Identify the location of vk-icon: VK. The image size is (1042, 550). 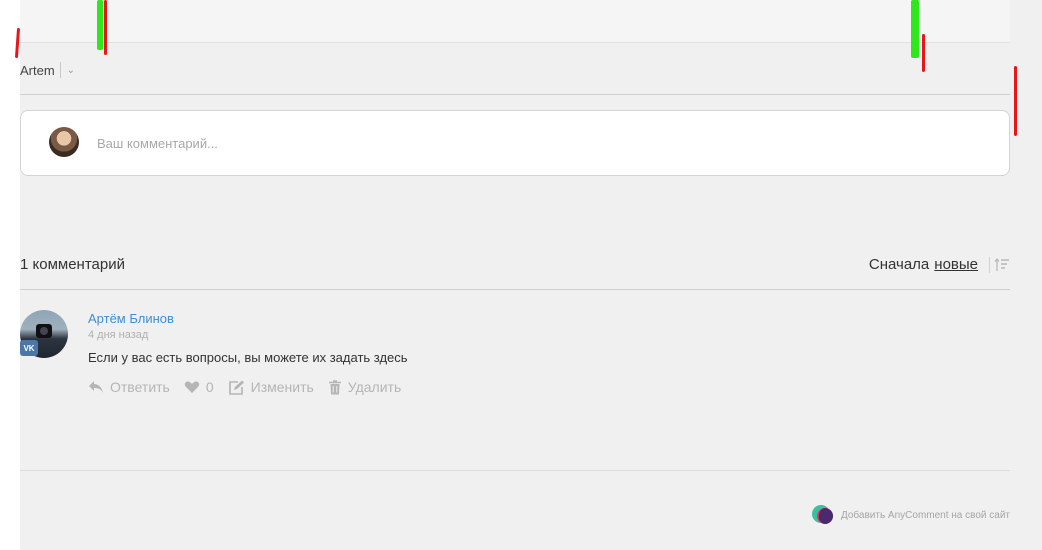
(29, 348).